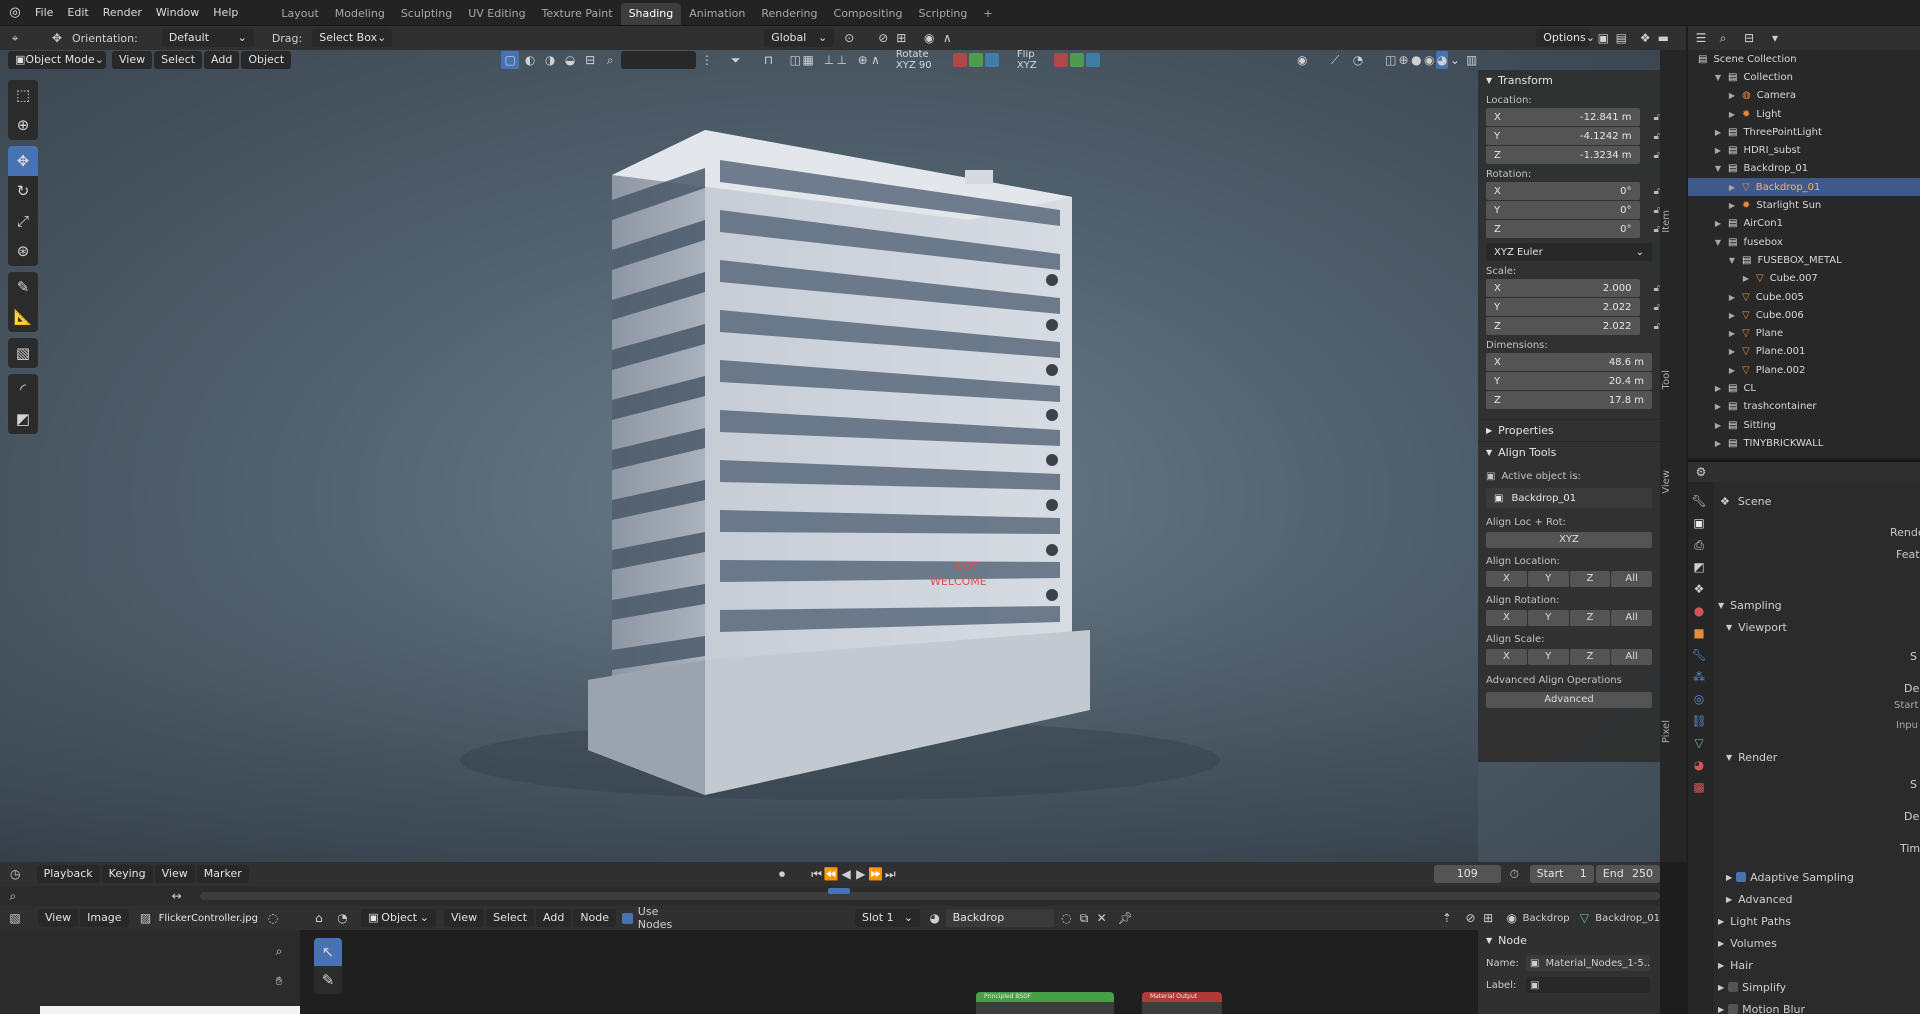 The width and height of the screenshot is (1920, 1014). Describe the element at coordinates (177, 13) in the screenshot. I see `menu-window: Window` at that location.